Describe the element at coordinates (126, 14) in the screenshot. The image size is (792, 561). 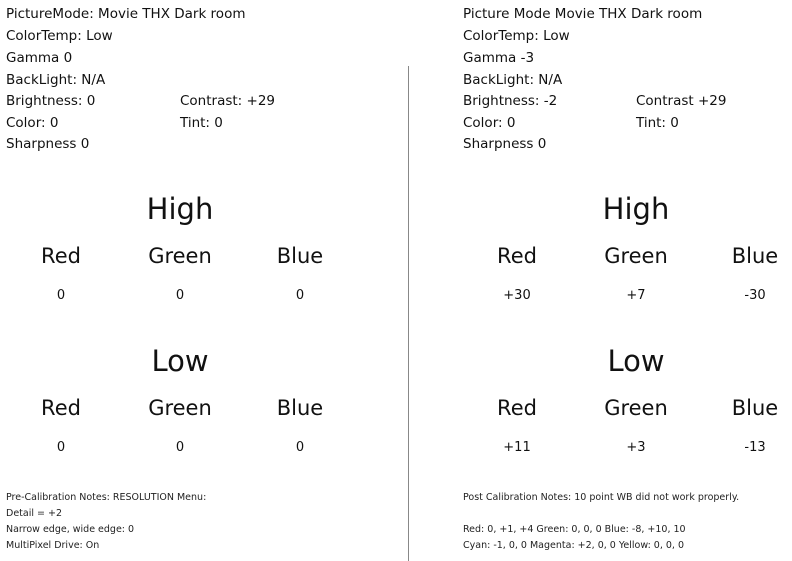
I see `picture-mode: PictureMode: Movie THX Dark room` at that location.